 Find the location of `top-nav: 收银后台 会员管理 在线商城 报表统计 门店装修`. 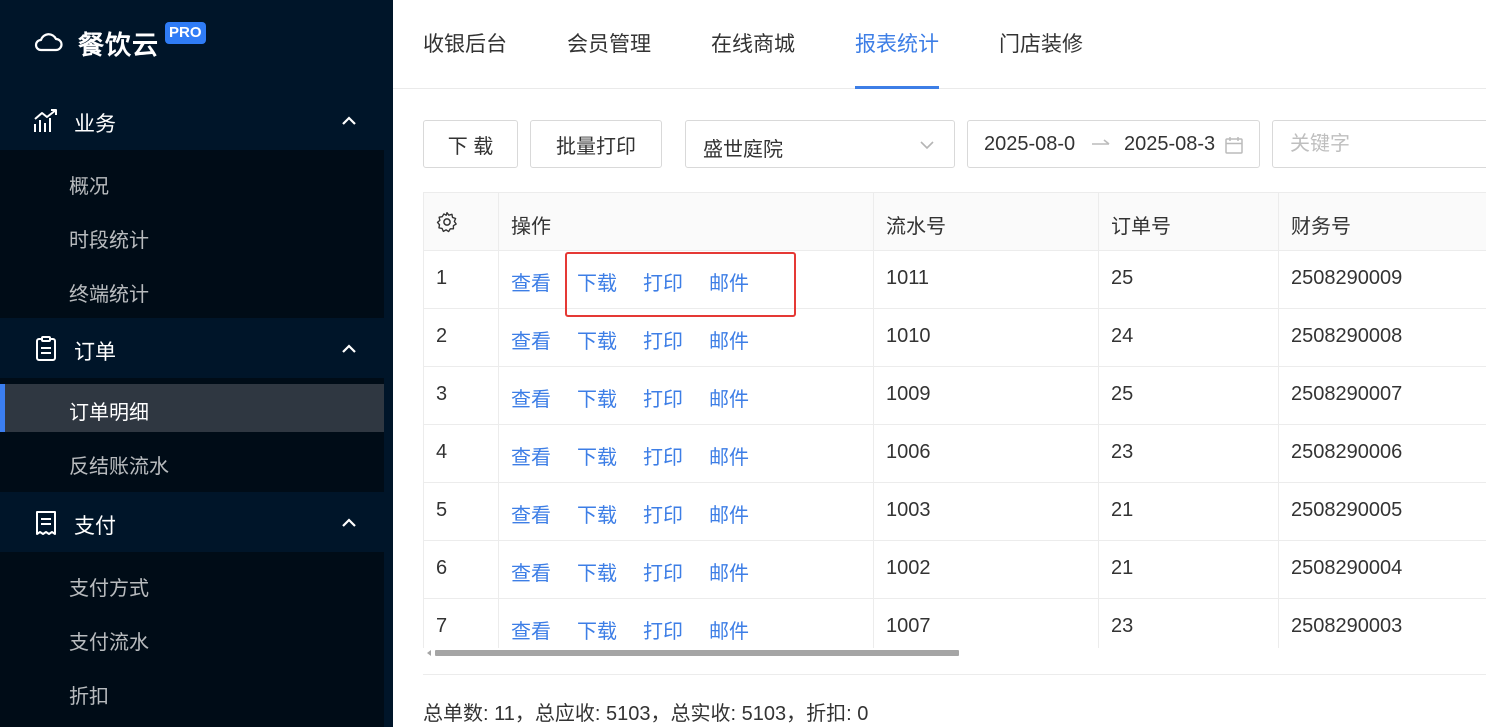

top-nav: 收银后台 会员管理 在线商城 报表统计 门店装修 is located at coordinates (939, 44).